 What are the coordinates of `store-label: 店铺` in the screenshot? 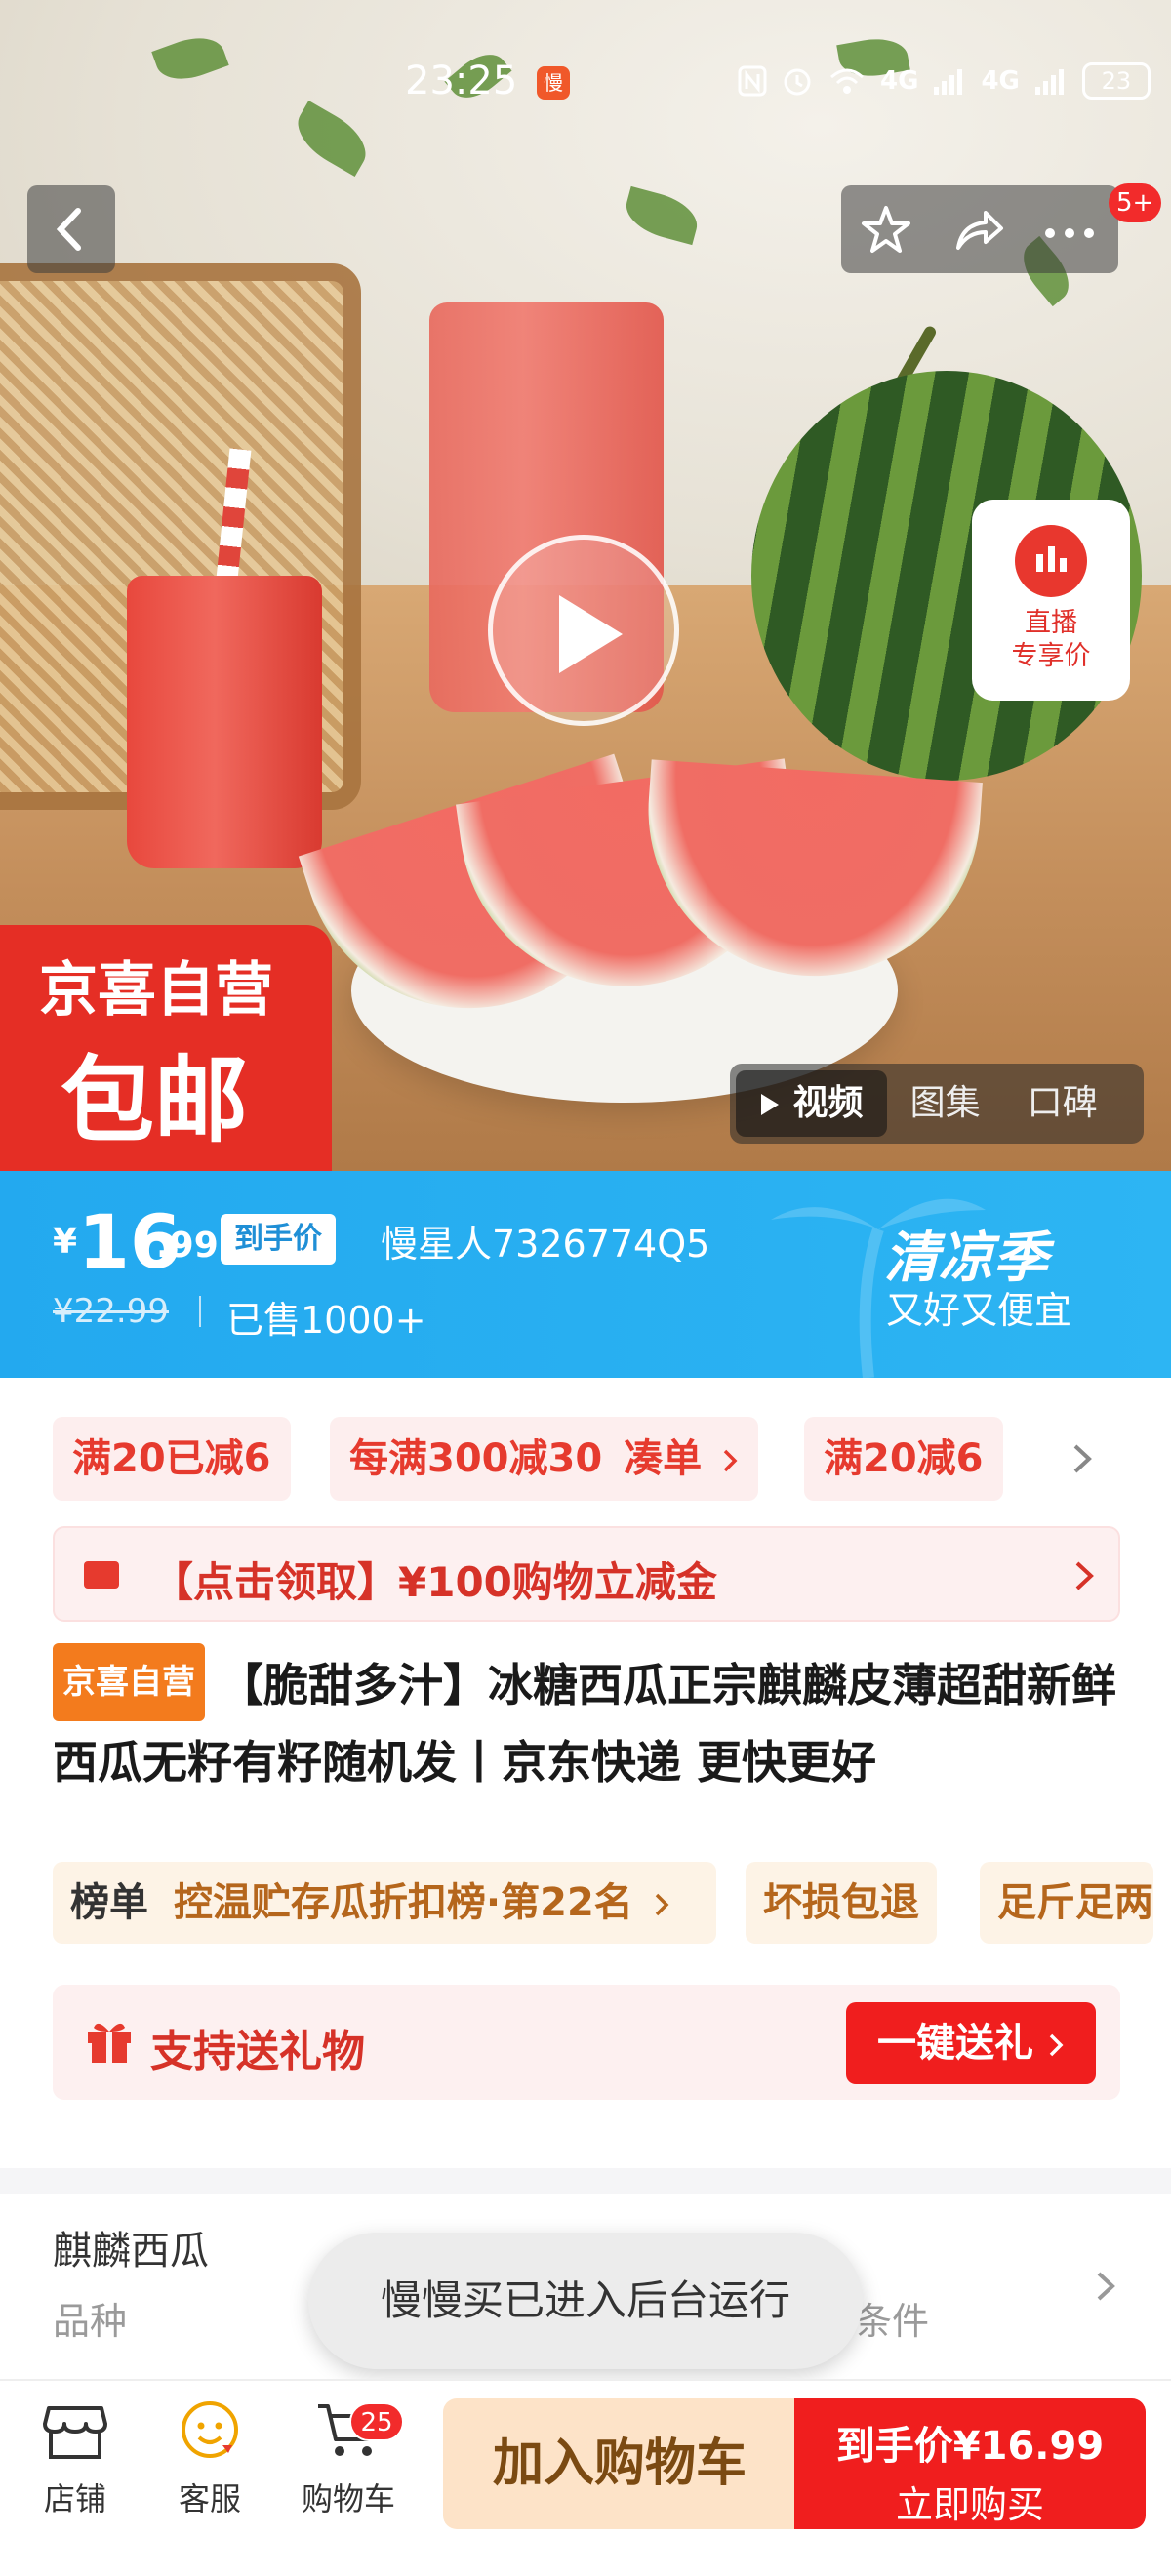 It's located at (74, 2498).